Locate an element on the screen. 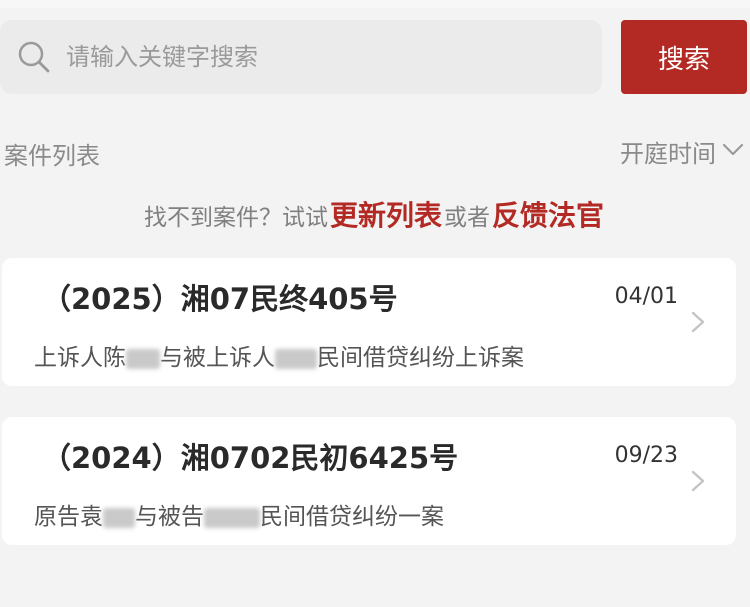  list-header: 案件列表 开庭时间 is located at coordinates (375, 150).